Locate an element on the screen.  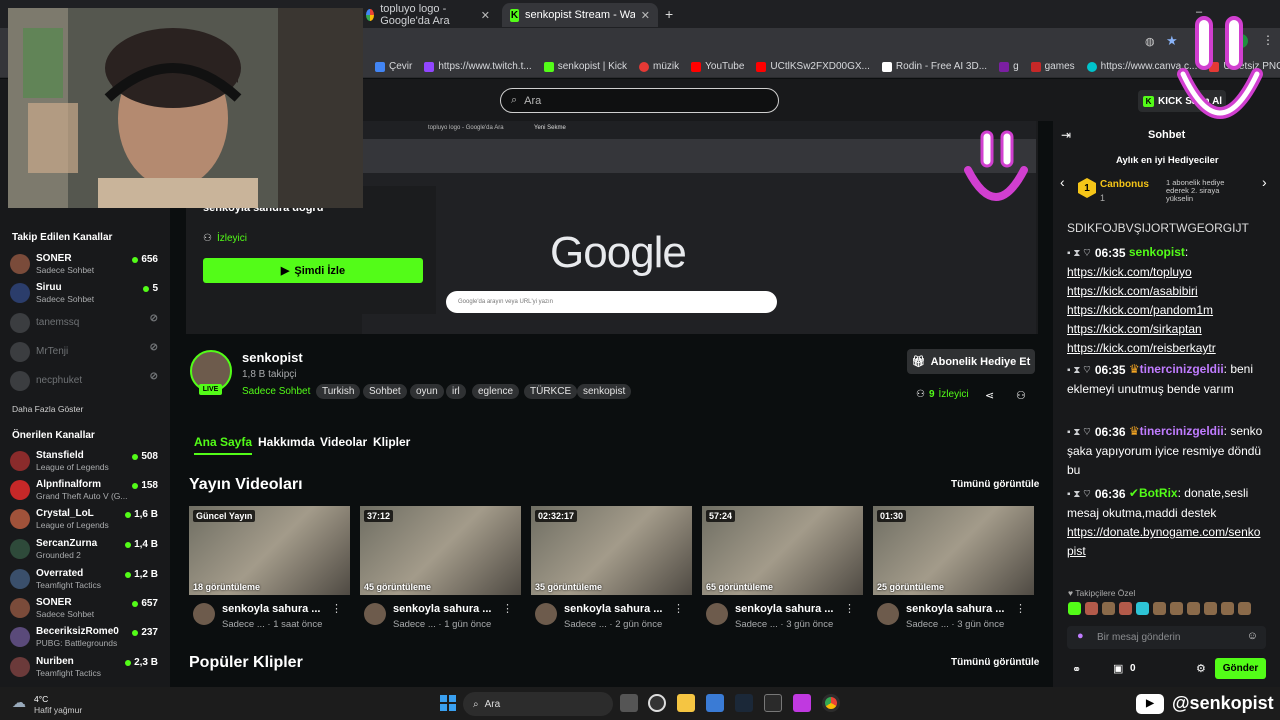
task-view-icon is located at coordinates (629, 703).